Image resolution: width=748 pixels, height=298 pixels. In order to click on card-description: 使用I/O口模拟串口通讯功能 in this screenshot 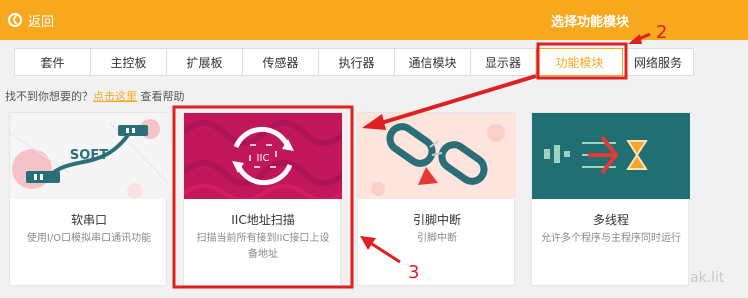, I will do `click(89, 238)`.